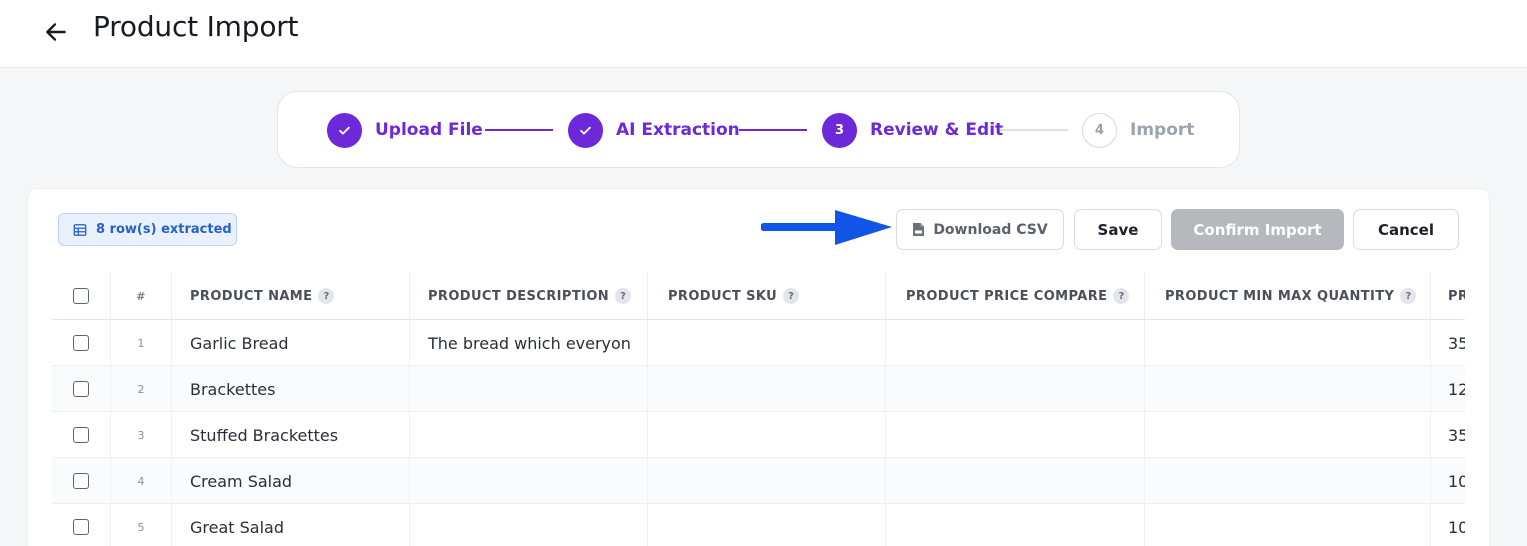 The height and width of the screenshot is (546, 1527). Describe the element at coordinates (196, 26) in the screenshot. I see `page-title: Product Import` at that location.